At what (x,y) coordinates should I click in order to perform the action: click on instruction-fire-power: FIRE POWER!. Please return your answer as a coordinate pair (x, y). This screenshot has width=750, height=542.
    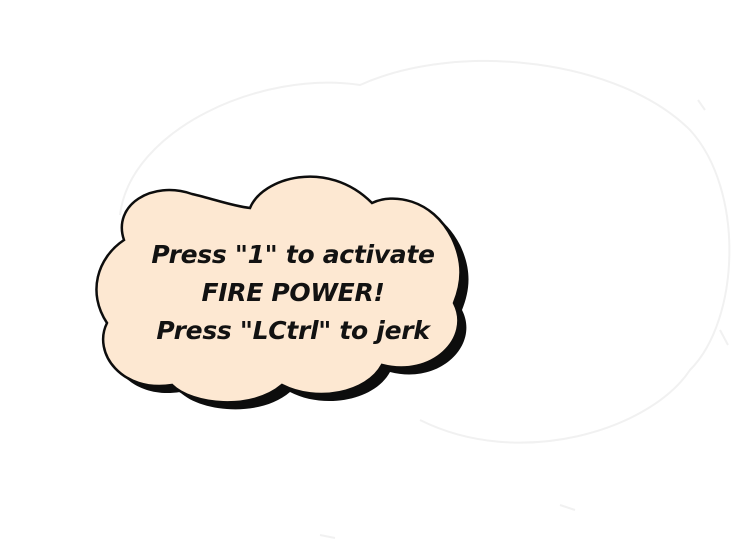
    Looking at the image, I should click on (293, 292).